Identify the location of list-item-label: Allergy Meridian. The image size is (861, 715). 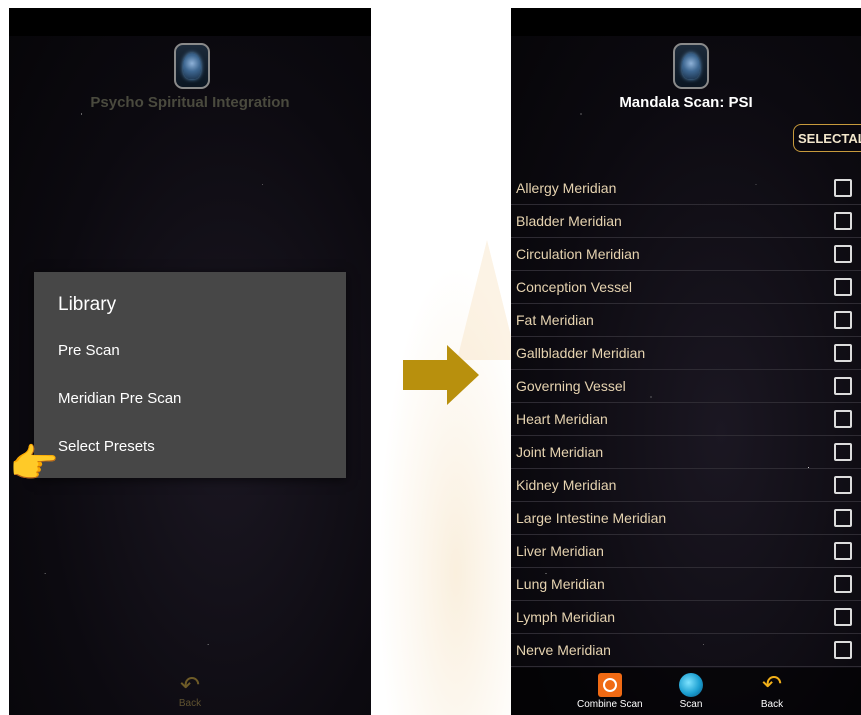
(566, 188).